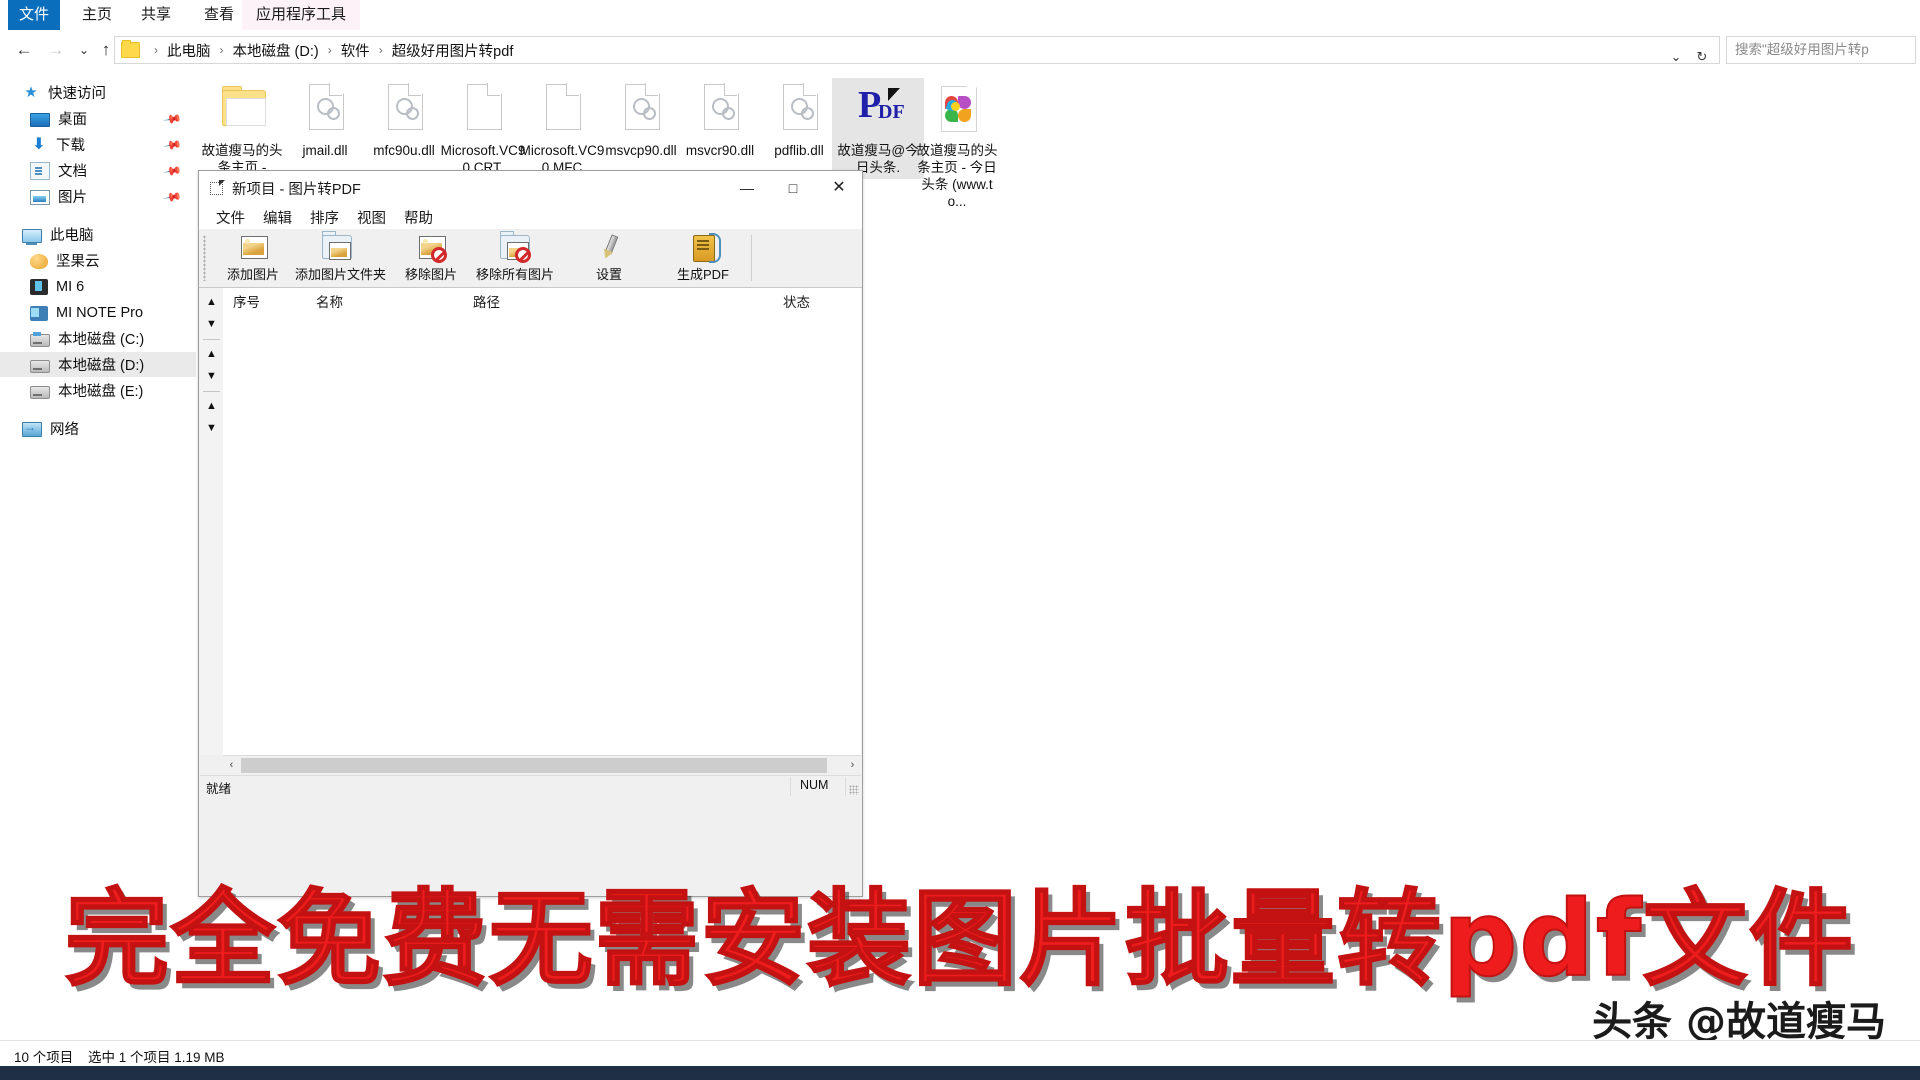 This screenshot has width=1920, height=1080. I want to click on refresh-icon: ↻, so click(1702, 57).